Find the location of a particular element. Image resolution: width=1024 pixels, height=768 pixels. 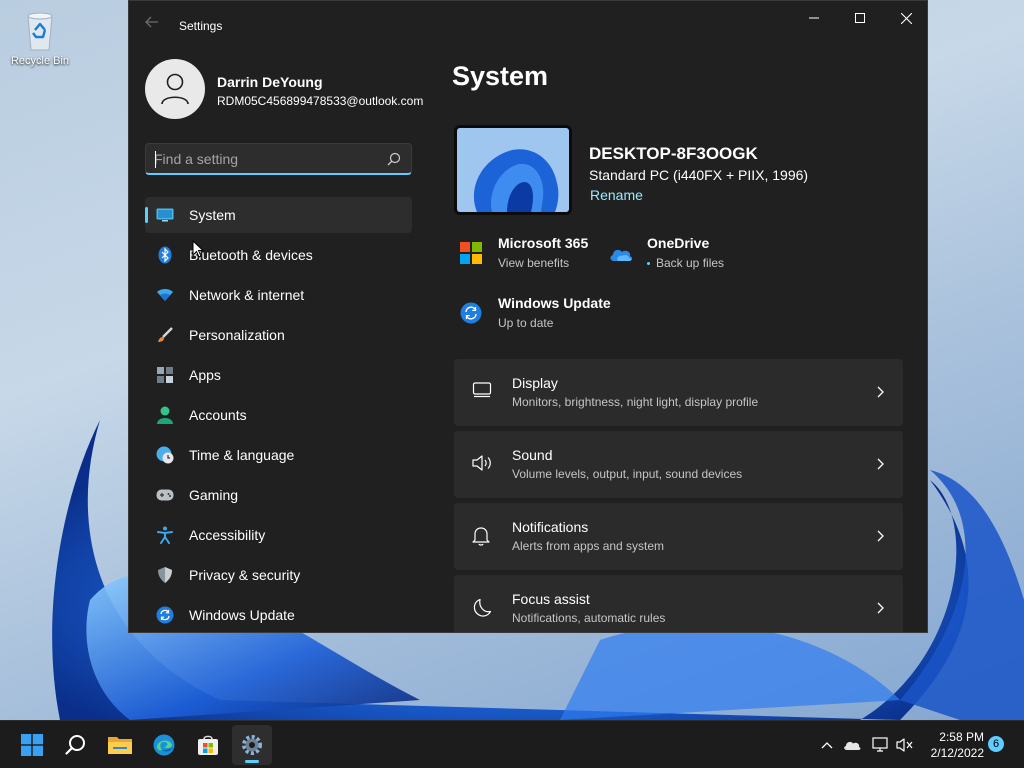

rename-link: Rename is located at coordinates (616, 195).